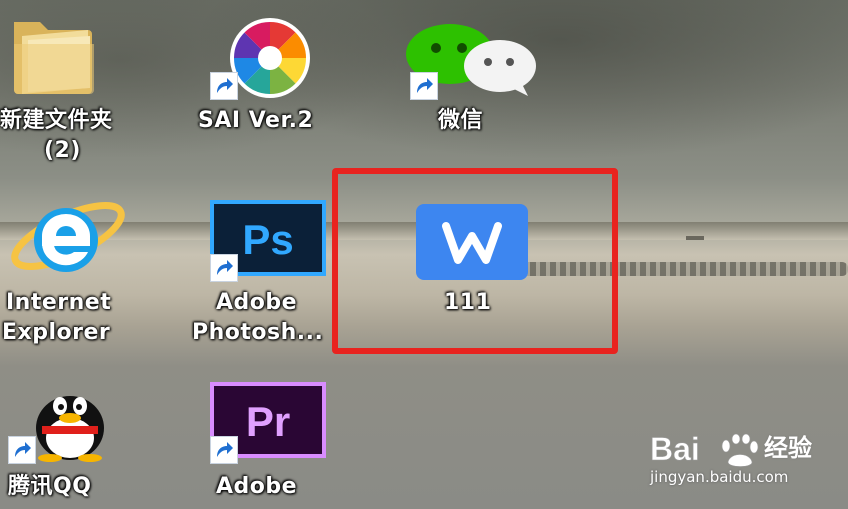  I want to click on svg-text: Bai, so click(675, 449).